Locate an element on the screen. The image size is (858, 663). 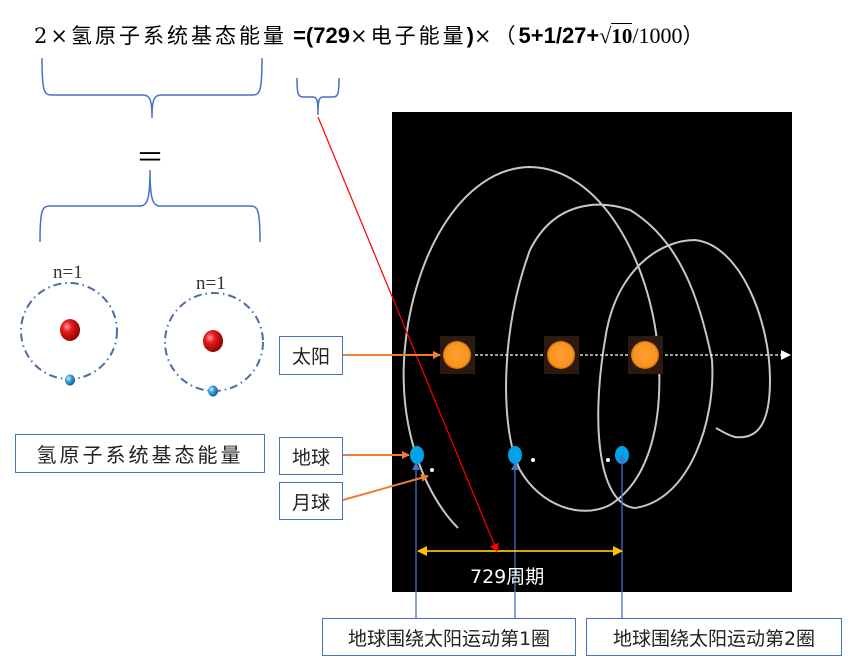
orbit-box-lap-2: 地球围绕太阳运动第2圈 is located at coordinates (714, 637).